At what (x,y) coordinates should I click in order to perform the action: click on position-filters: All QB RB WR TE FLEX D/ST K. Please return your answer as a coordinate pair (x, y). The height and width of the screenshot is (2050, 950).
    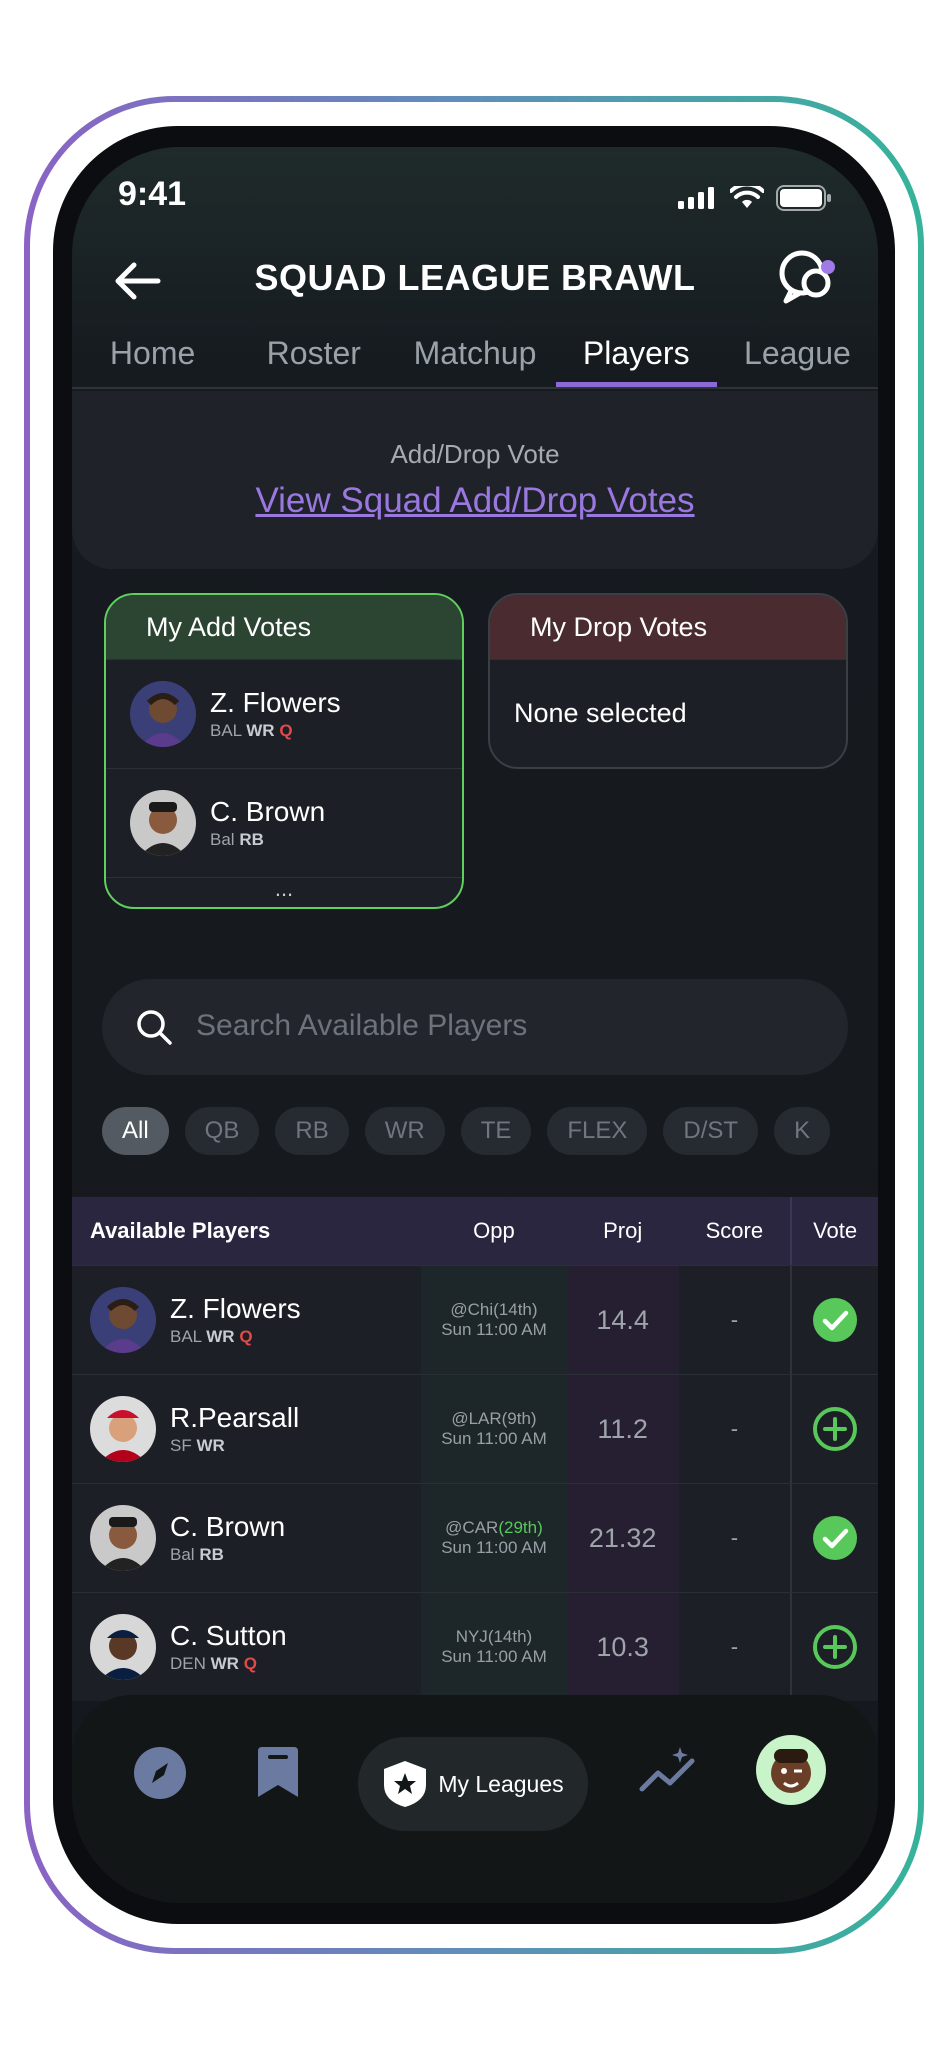
    Looking at the image, I should click on (466, 1131).